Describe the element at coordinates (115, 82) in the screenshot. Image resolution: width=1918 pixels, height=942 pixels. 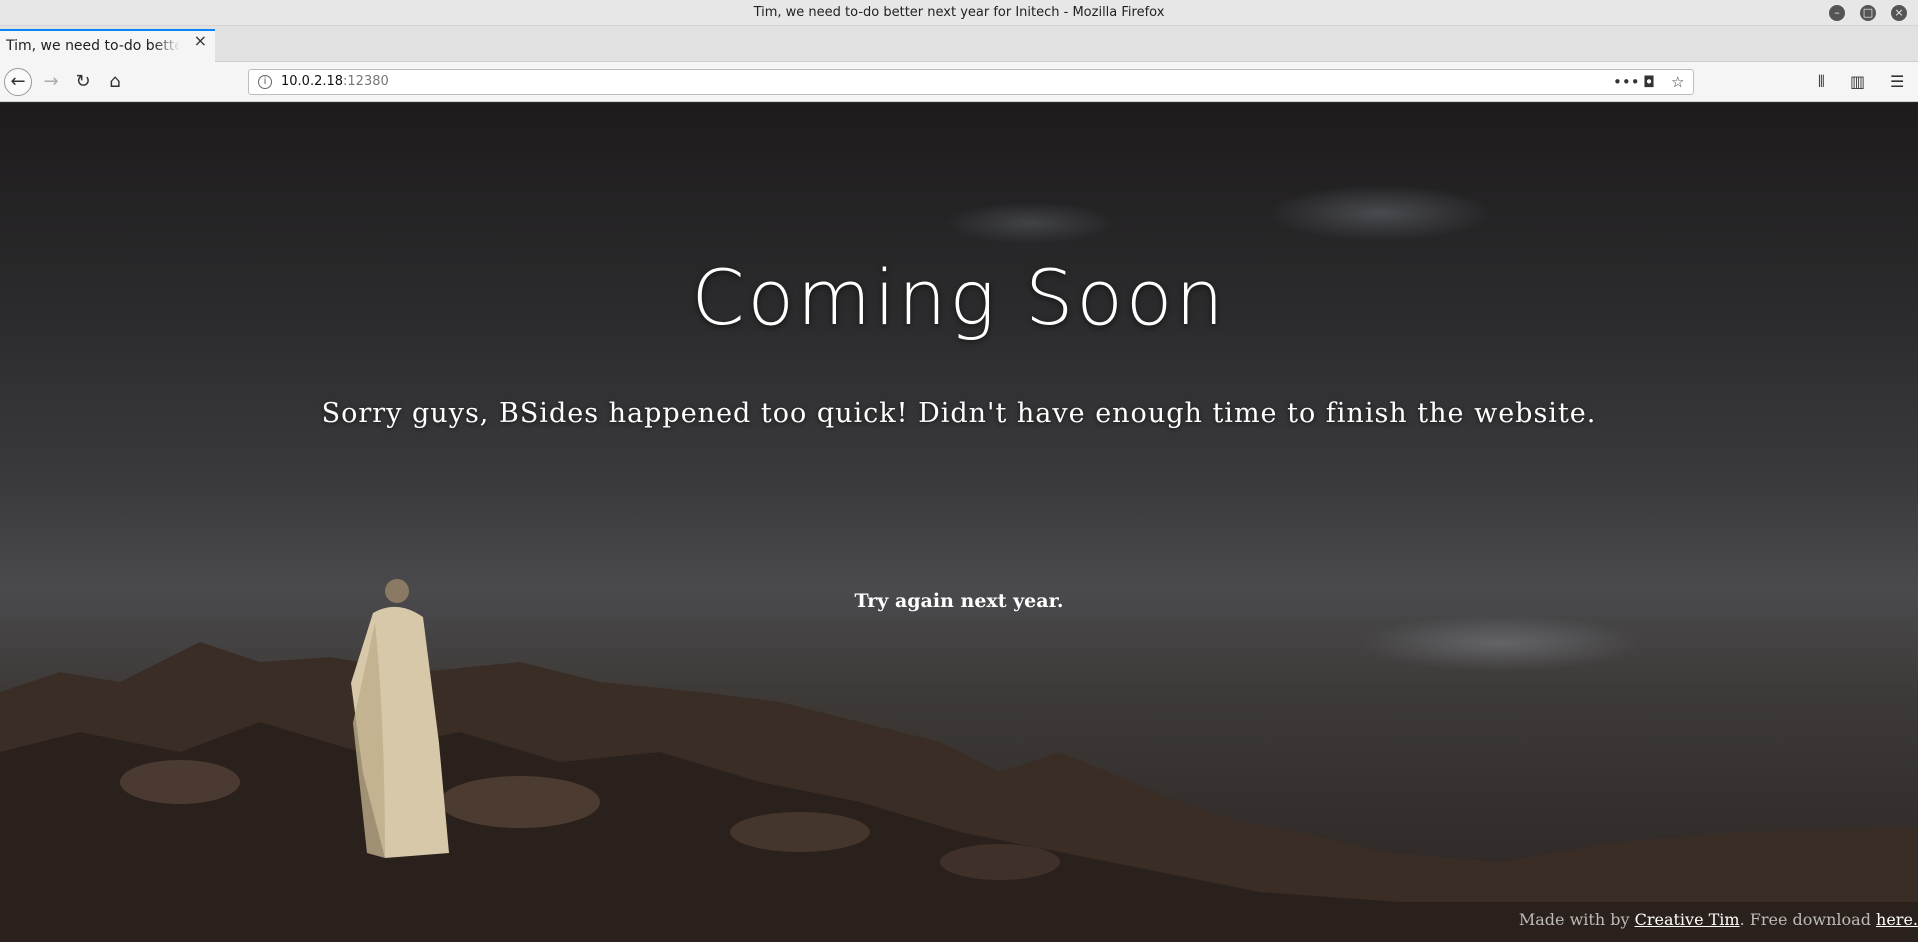
I see `home-button: ⌂` at that location.